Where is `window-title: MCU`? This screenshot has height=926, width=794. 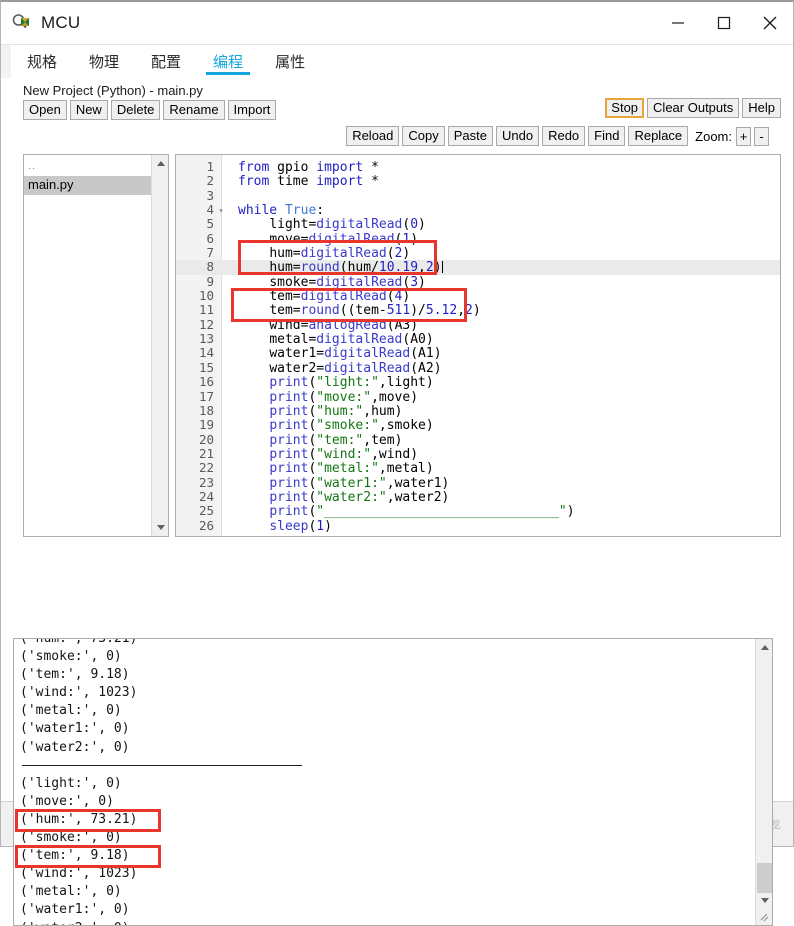 window-title: MCU is located at coordinates (61, 22).